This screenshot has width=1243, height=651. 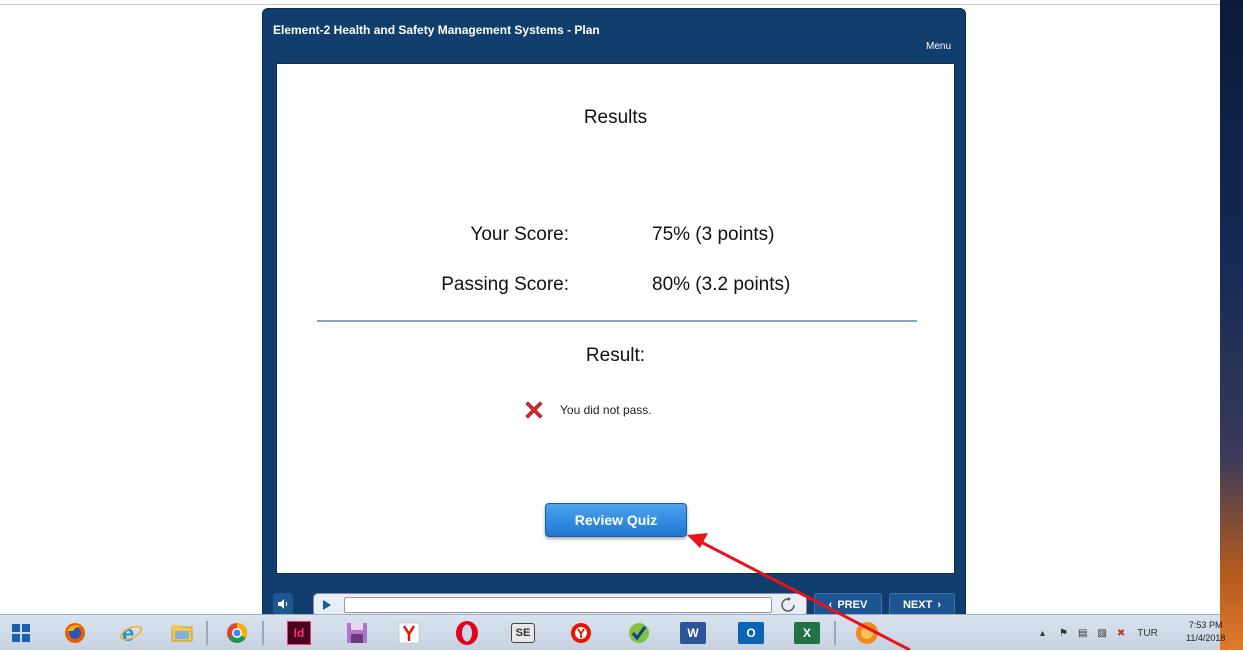 I want to click on firefox-taskbar-button, so click(x=75, y=633).